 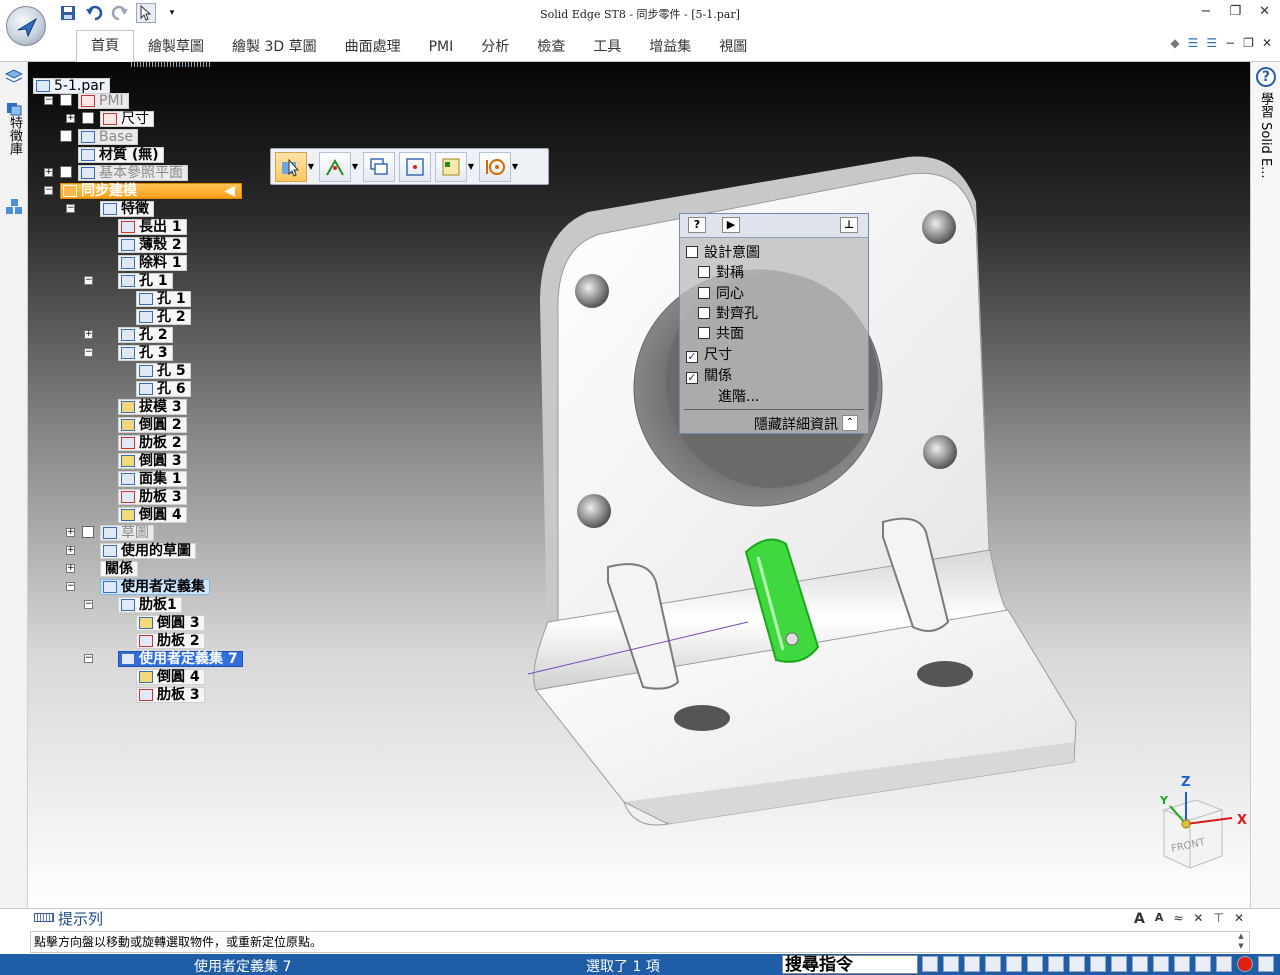 I want to click on close-prompt-button: ✕, so click(x=1239, y=919).